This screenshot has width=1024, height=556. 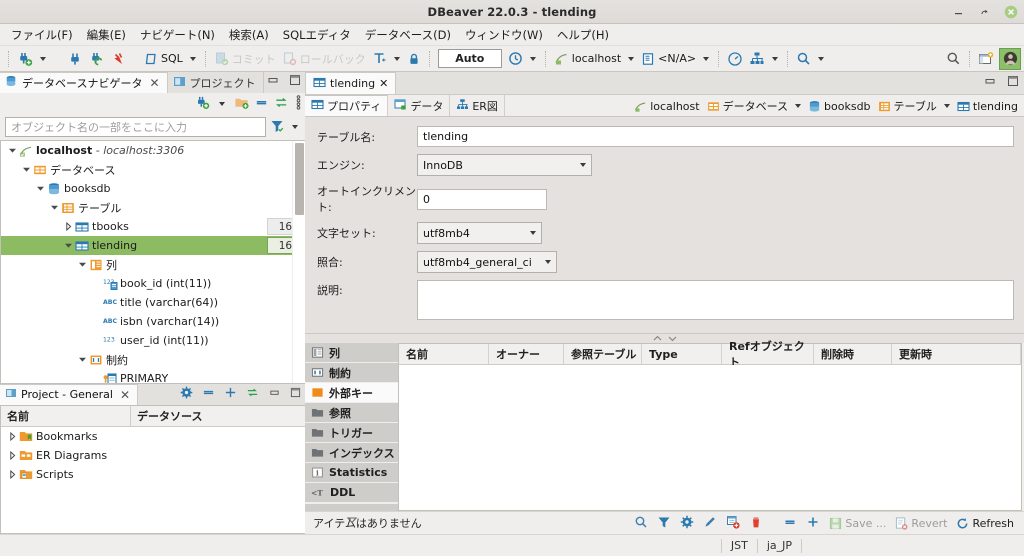 I want to click on new-connection-dropdown-icon, so click(x=43, y=58).